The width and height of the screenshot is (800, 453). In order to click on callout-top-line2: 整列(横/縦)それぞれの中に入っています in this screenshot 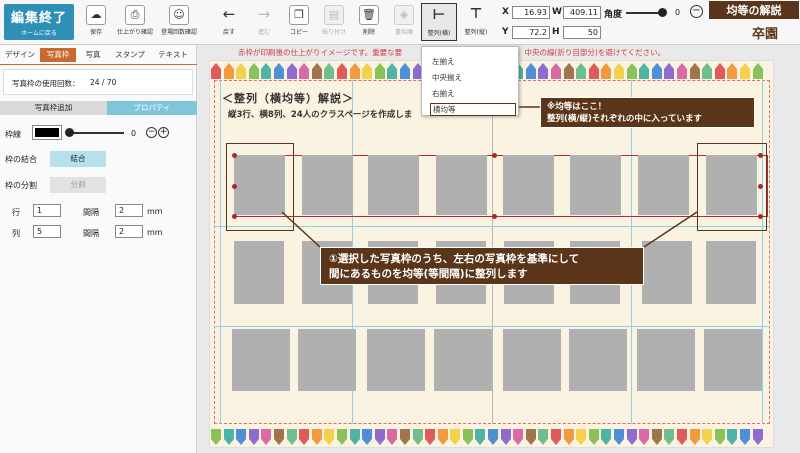, I will do `click(624, 119)`.